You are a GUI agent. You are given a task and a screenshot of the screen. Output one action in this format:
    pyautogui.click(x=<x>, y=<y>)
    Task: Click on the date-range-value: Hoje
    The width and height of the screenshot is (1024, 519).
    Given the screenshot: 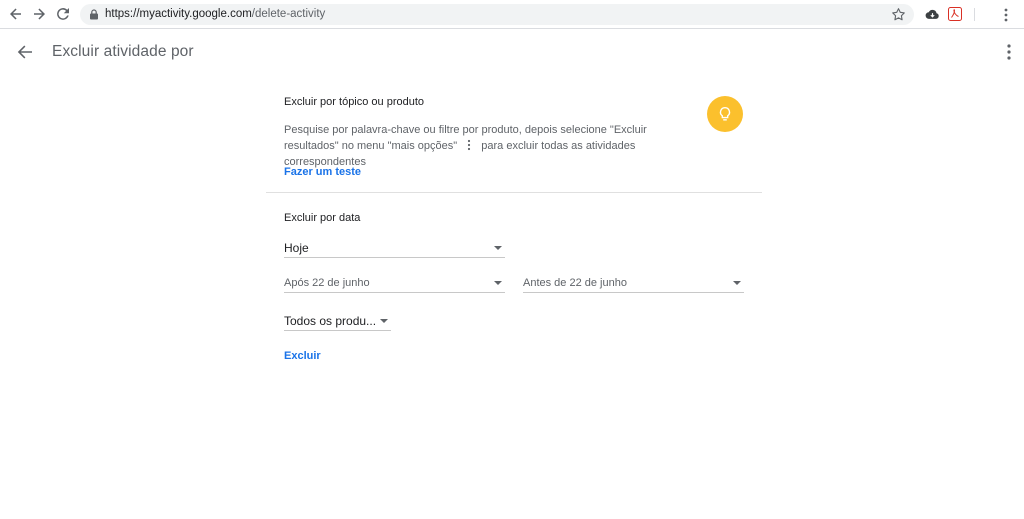 What is the action you would take?
    pyautogui.click(x=296, y=248)
    